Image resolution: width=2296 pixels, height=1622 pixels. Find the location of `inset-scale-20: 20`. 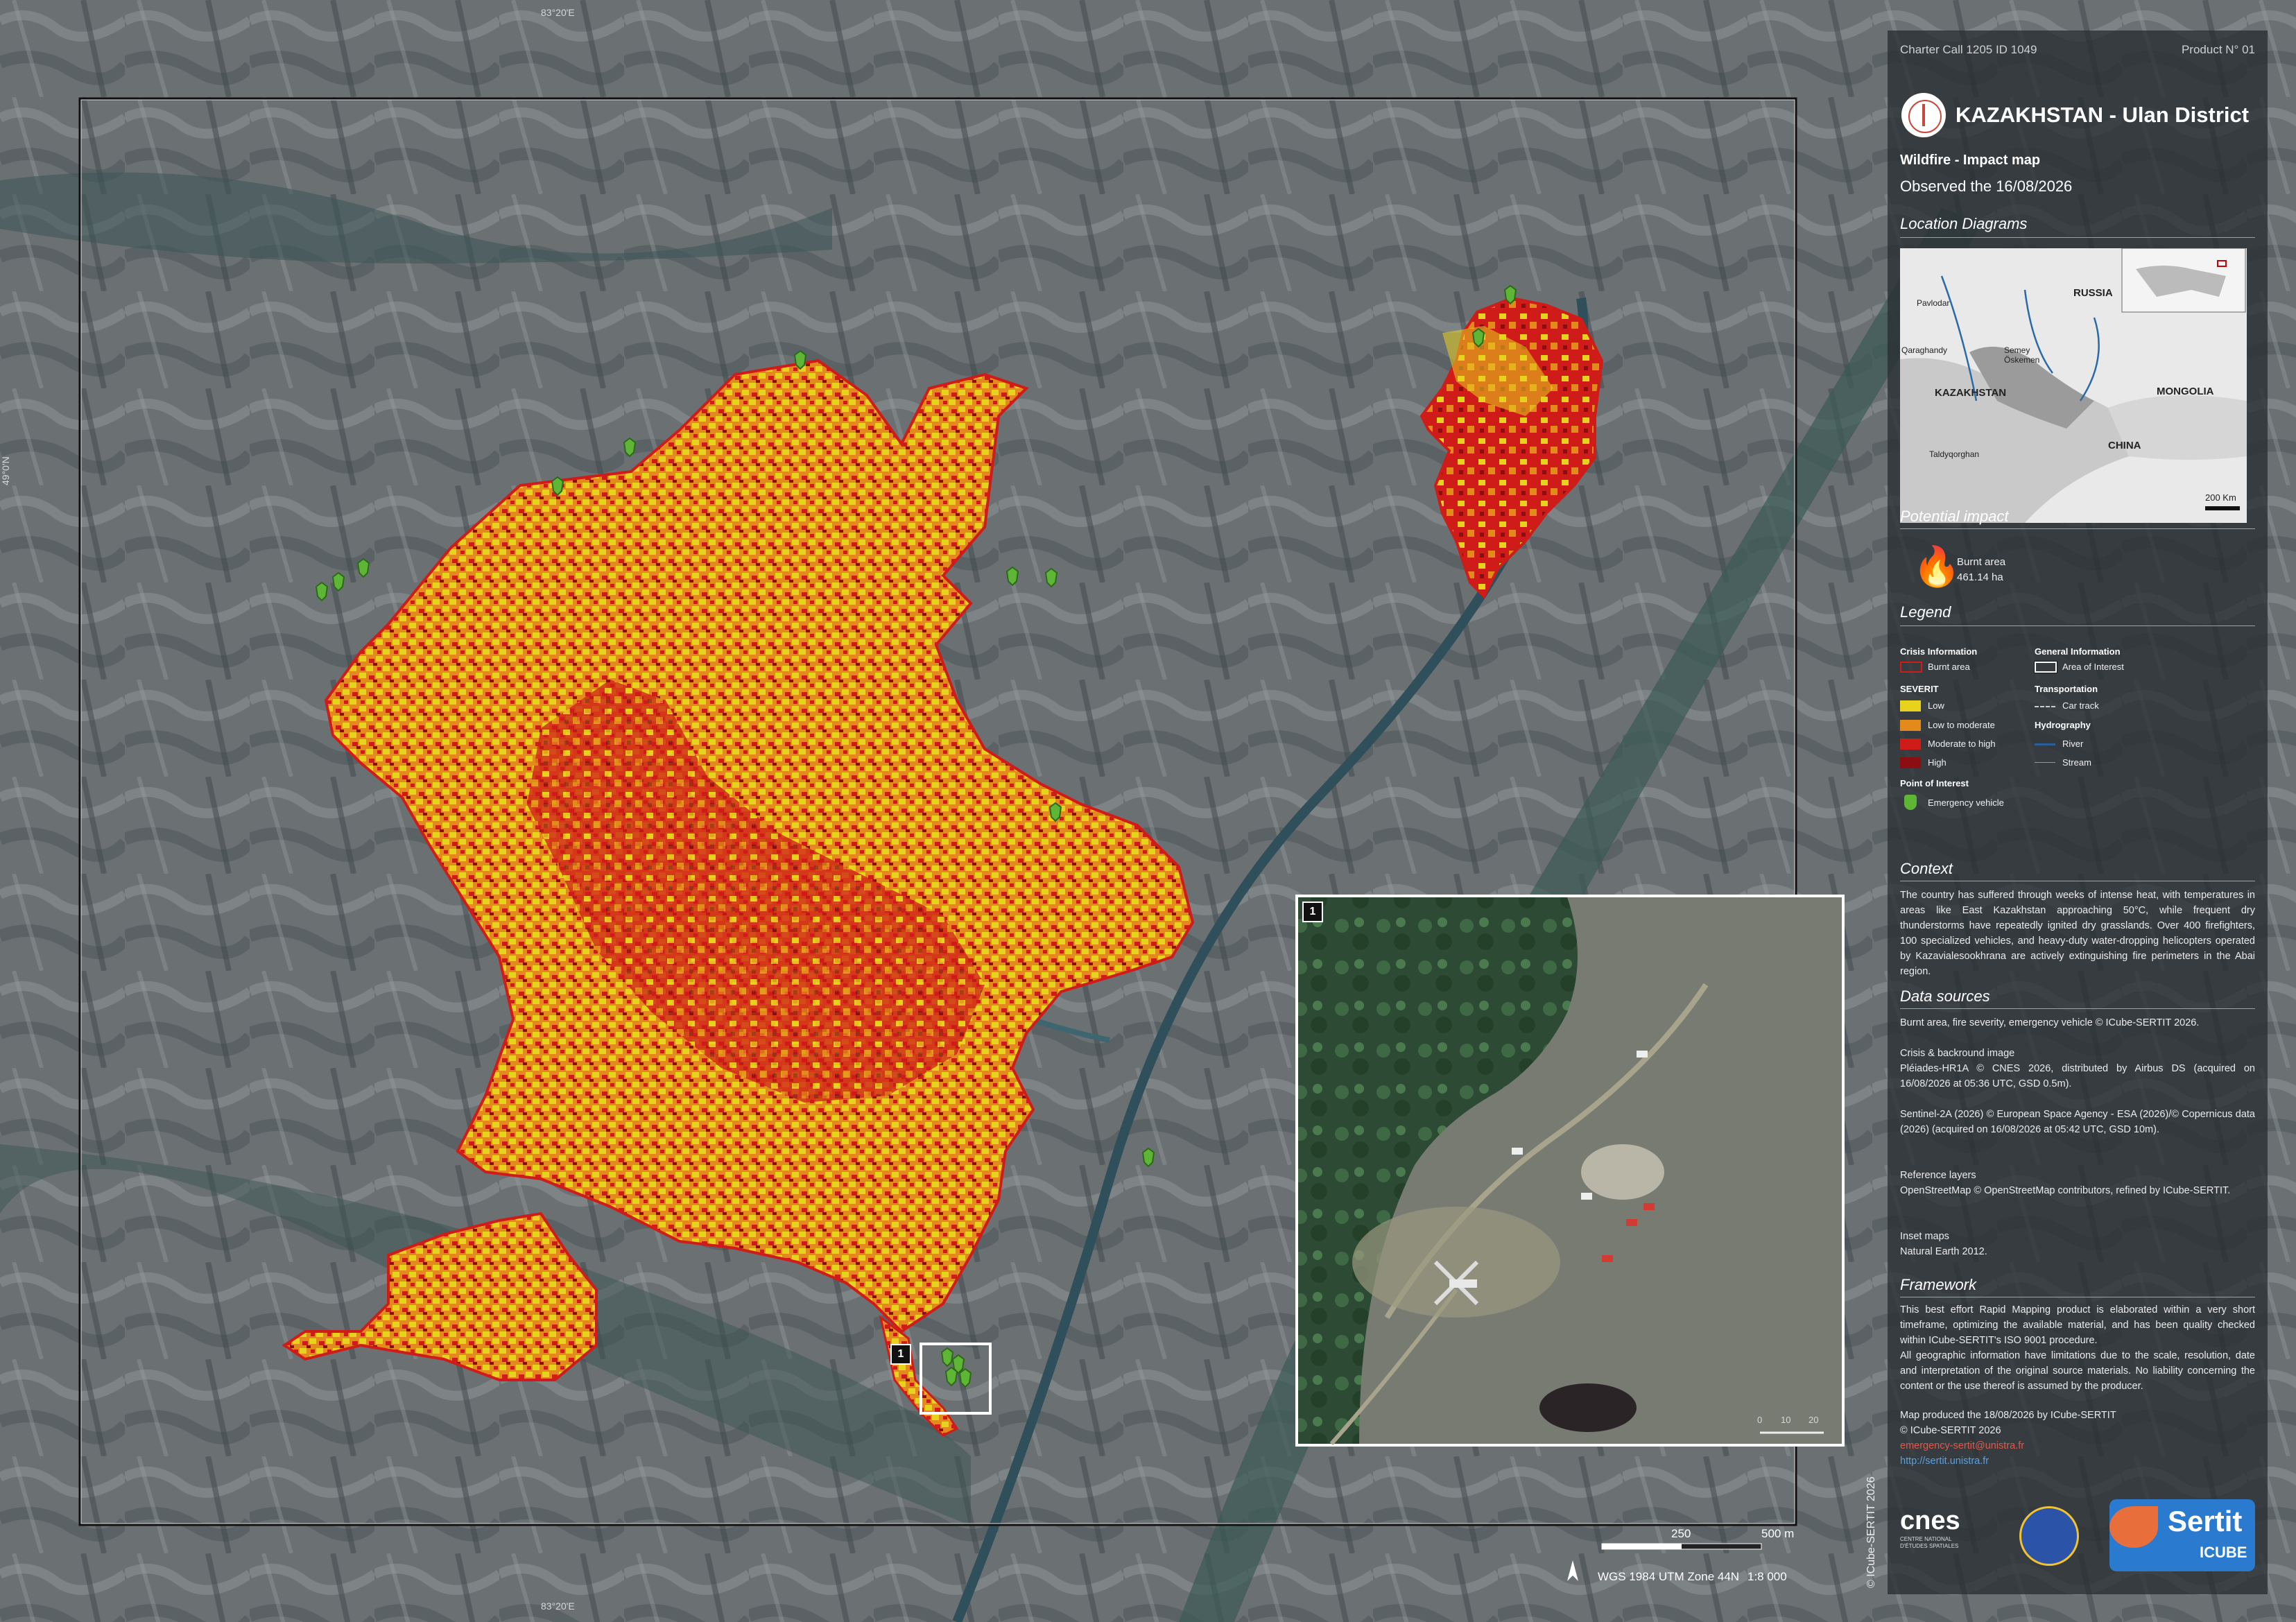

inset-scale-20: 20 is located at coordinates (1814, 1420).